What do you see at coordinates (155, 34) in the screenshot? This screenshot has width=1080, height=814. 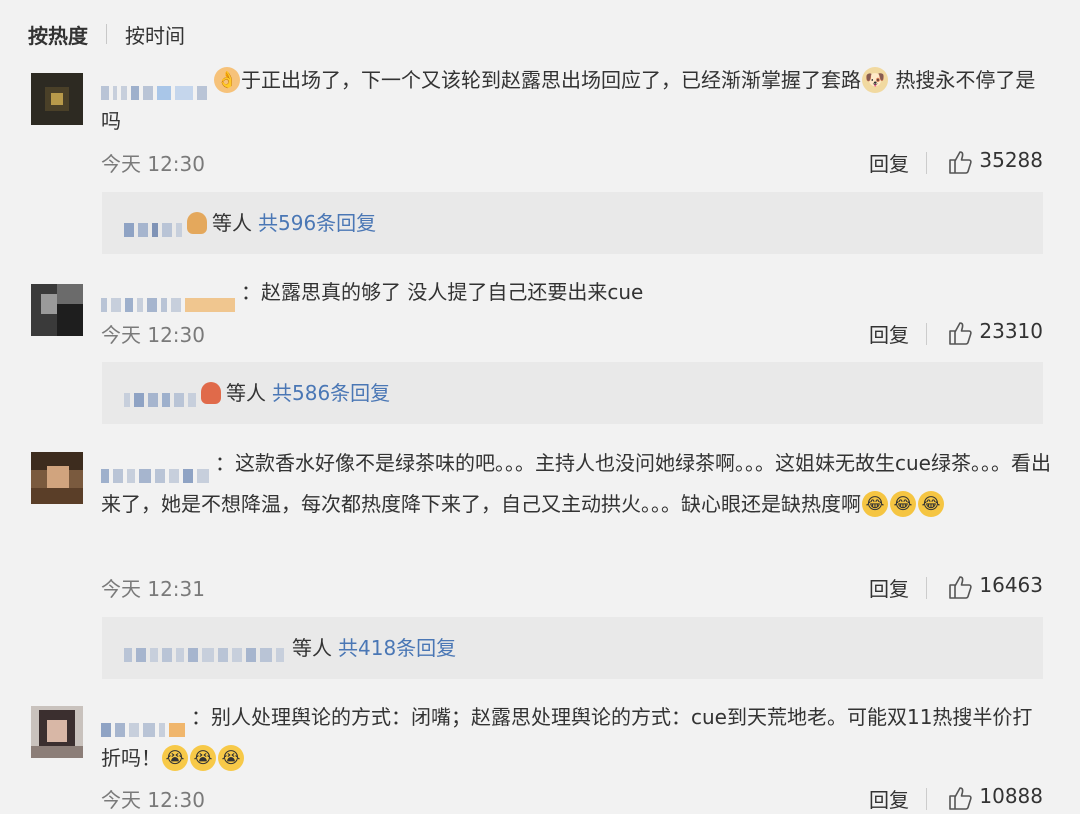 I see `sort-by-time: 按时间` at bounding box center [155, 34].